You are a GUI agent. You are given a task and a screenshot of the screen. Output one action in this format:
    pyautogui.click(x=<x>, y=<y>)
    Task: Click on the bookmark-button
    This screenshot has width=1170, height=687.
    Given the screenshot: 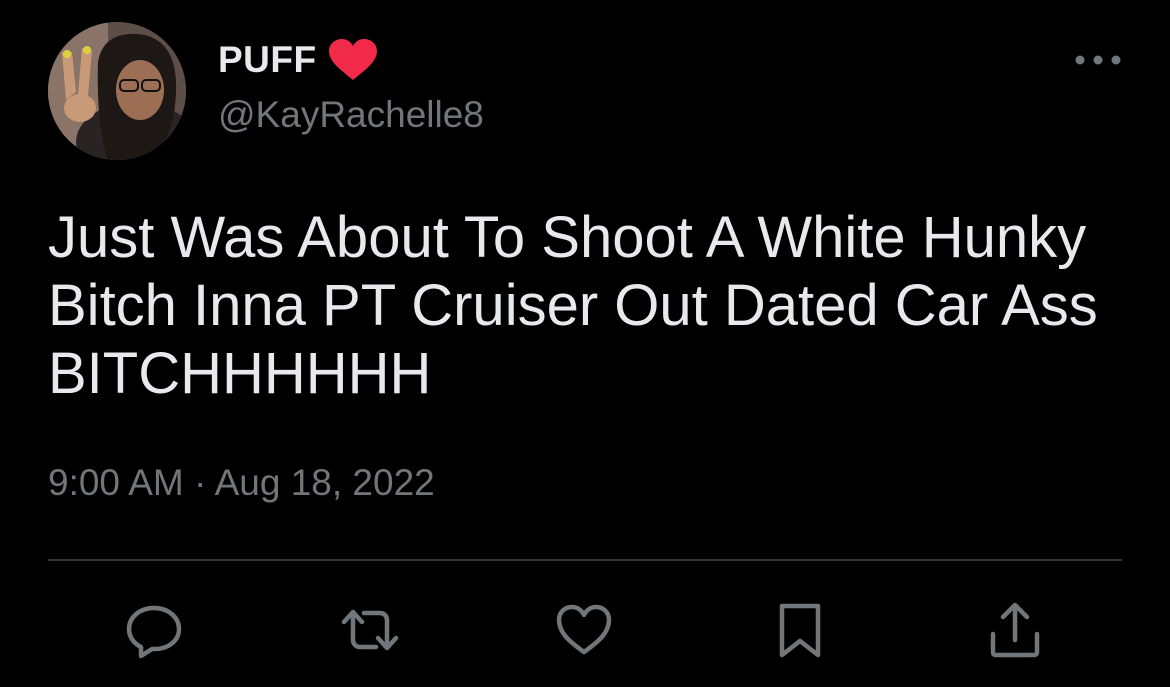 What is the action you would take?
    pyautogui.click(x=800, y=630)
    